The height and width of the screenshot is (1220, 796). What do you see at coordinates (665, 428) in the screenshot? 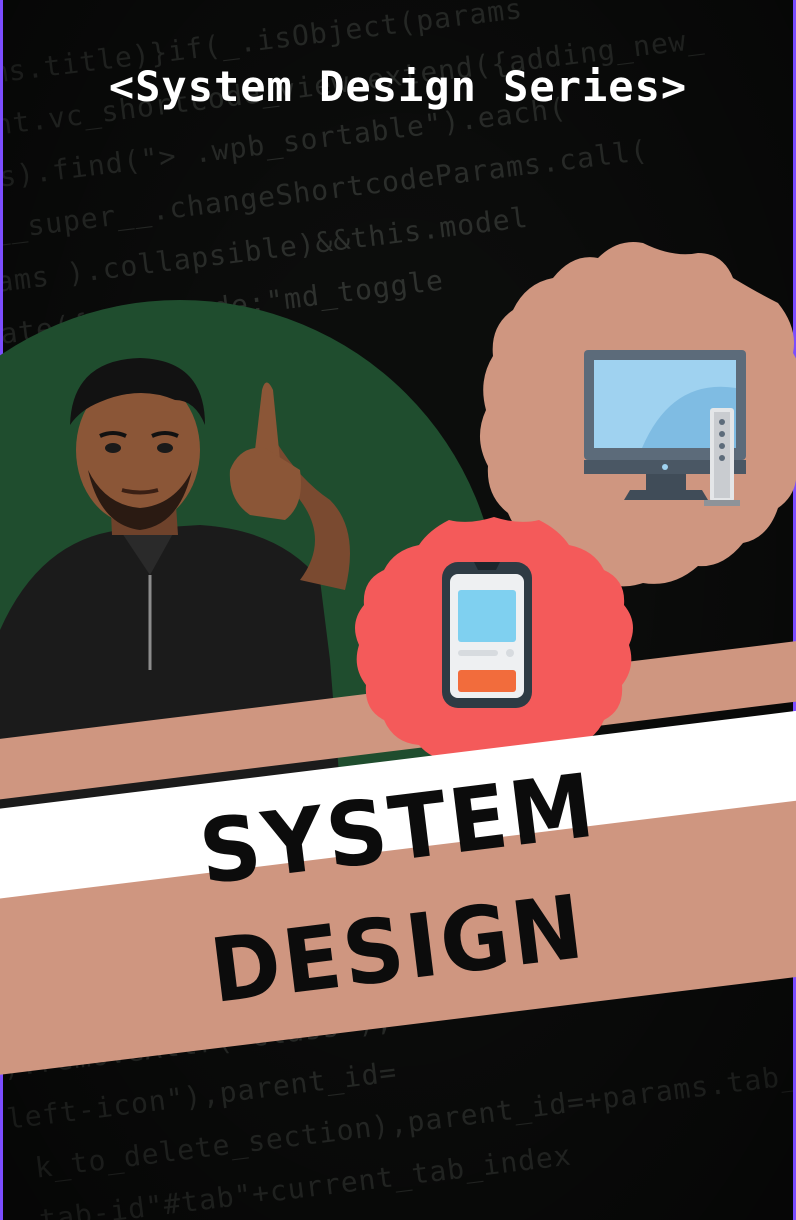
I see `desktop-computer-icon` at bounding box center [665, 428].